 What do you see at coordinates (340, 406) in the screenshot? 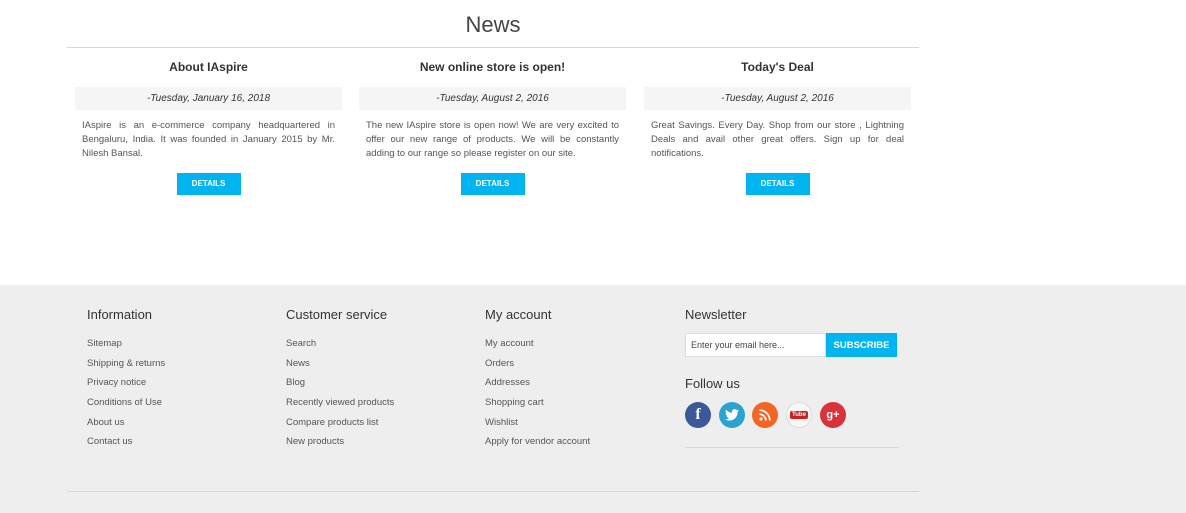
I see `footer-link-recently-viewed: Recently viewed products` at bounding box center [340, 406].